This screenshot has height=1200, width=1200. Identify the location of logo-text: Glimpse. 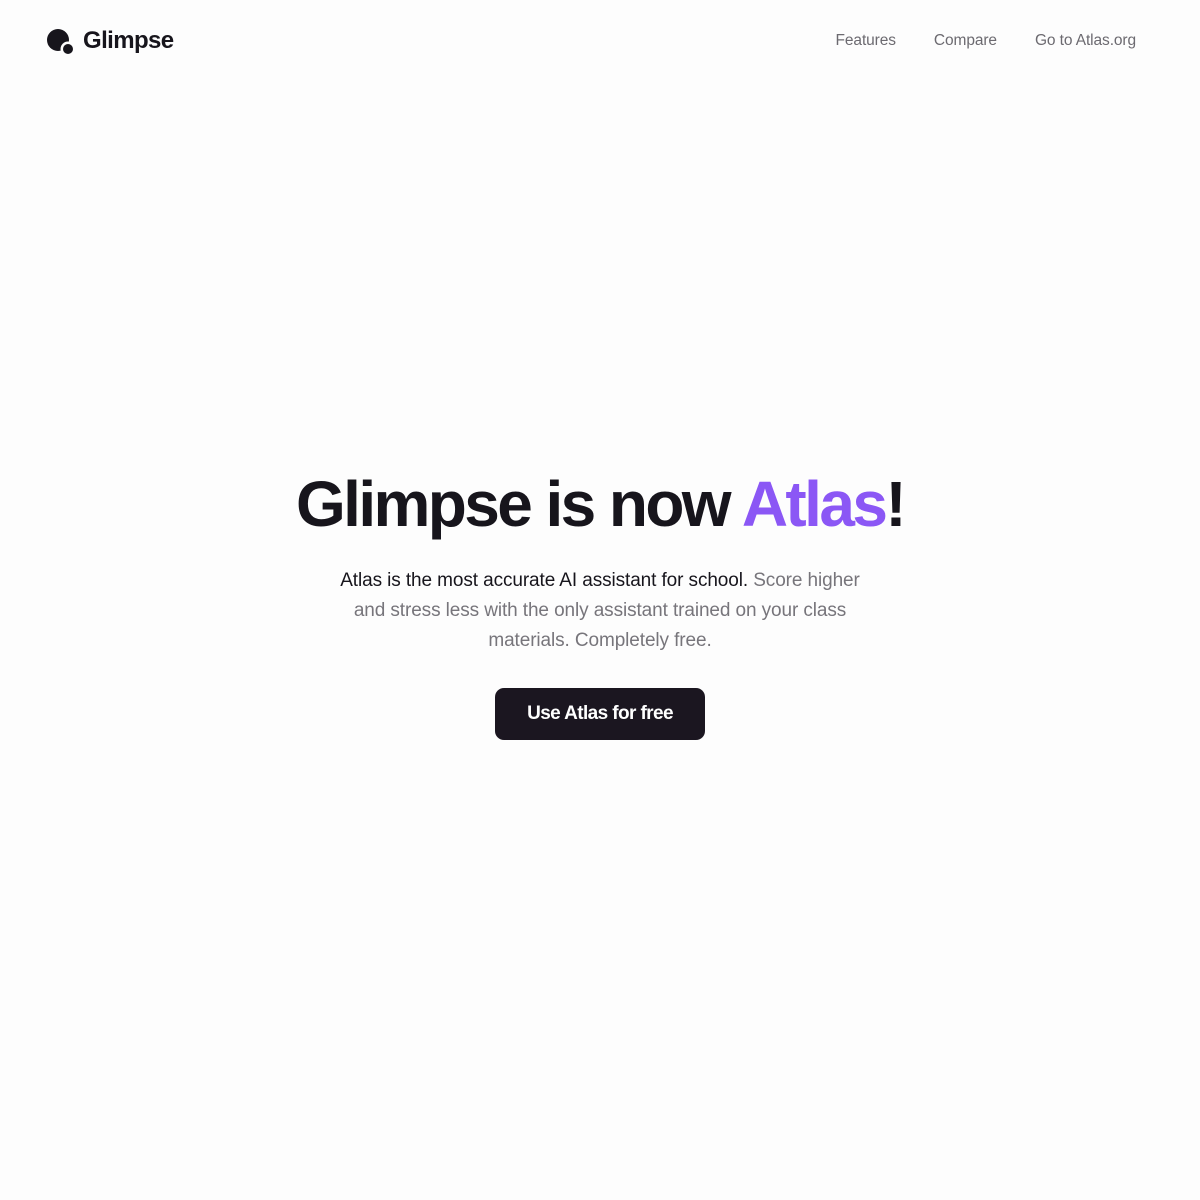
(128, 40).